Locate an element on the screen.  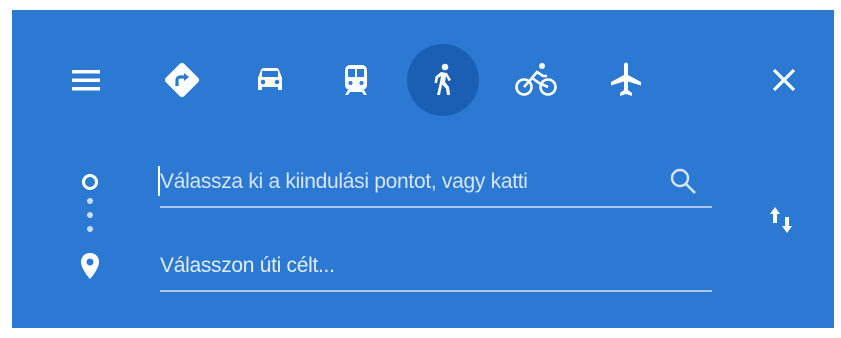
mode-cycling-button is located at coordinates (536, 80).